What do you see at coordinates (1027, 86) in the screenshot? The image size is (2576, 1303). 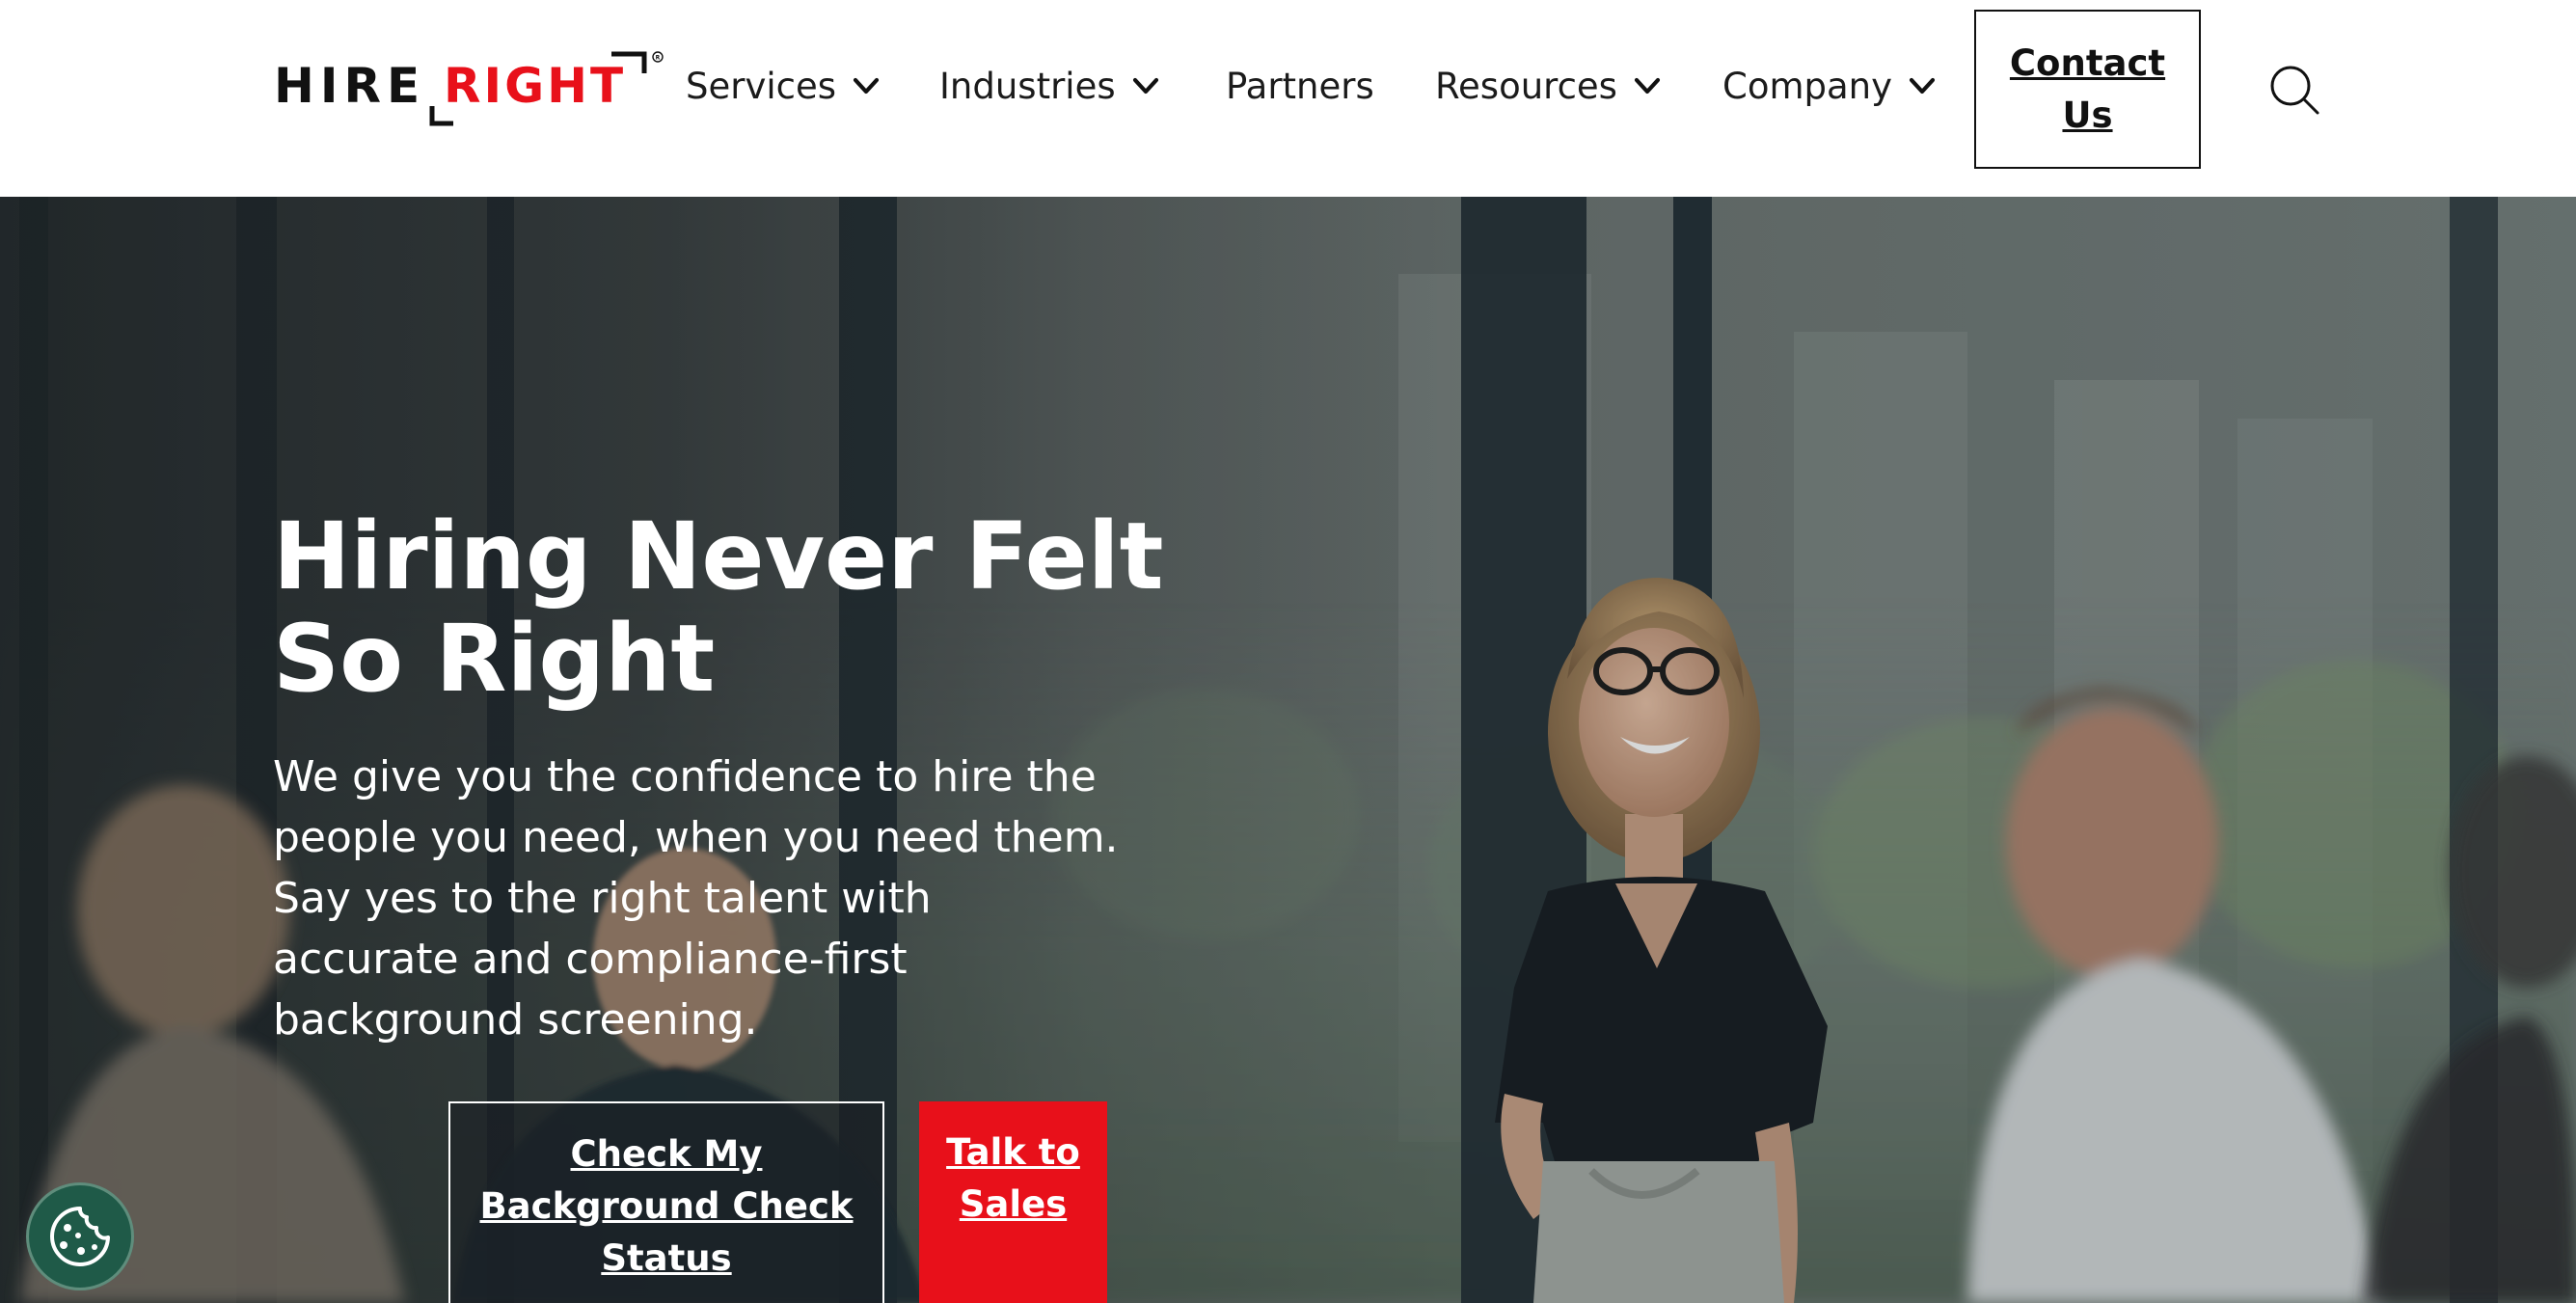 I see `nav-industries-label: Industries` at bounding box center [1027, 86].